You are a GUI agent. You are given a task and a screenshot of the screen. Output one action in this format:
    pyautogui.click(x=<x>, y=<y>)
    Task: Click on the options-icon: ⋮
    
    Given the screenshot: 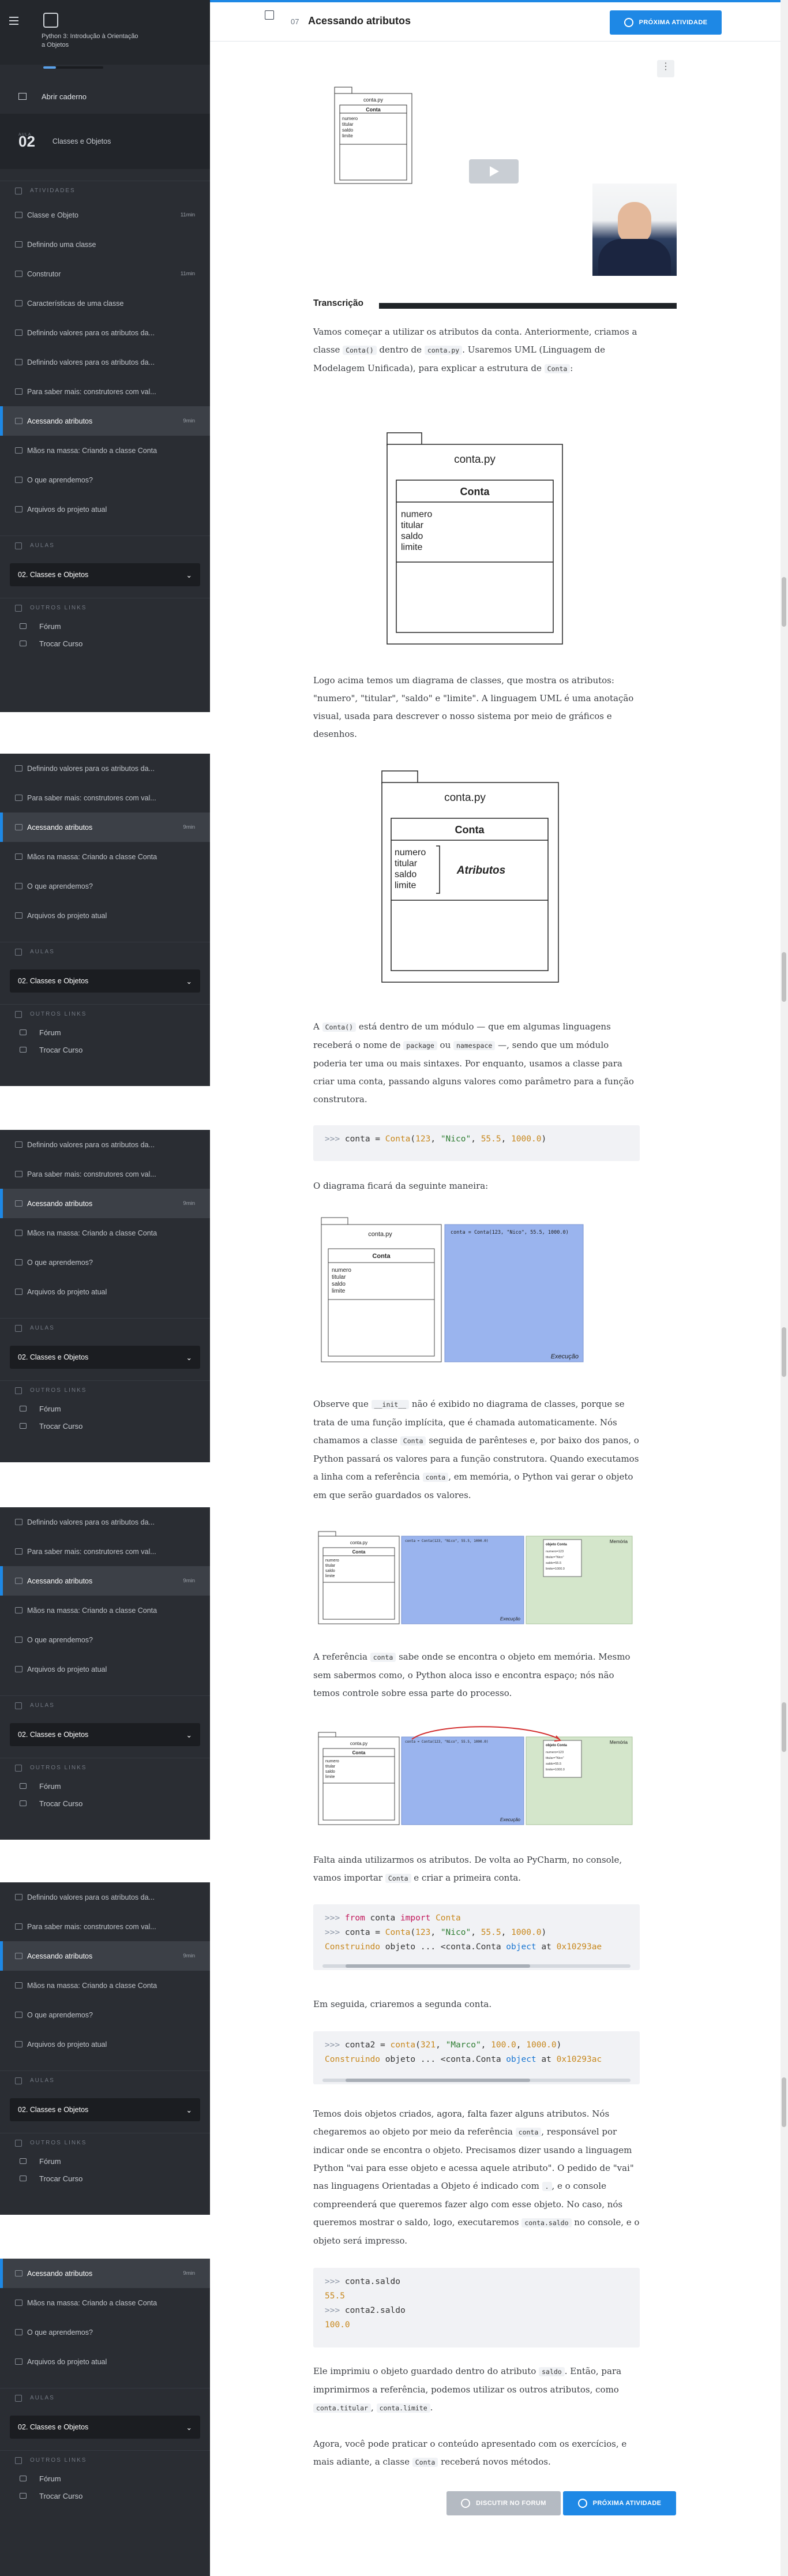 What is the action you would take?
    pyautogui.click(x=665, y=68)
    